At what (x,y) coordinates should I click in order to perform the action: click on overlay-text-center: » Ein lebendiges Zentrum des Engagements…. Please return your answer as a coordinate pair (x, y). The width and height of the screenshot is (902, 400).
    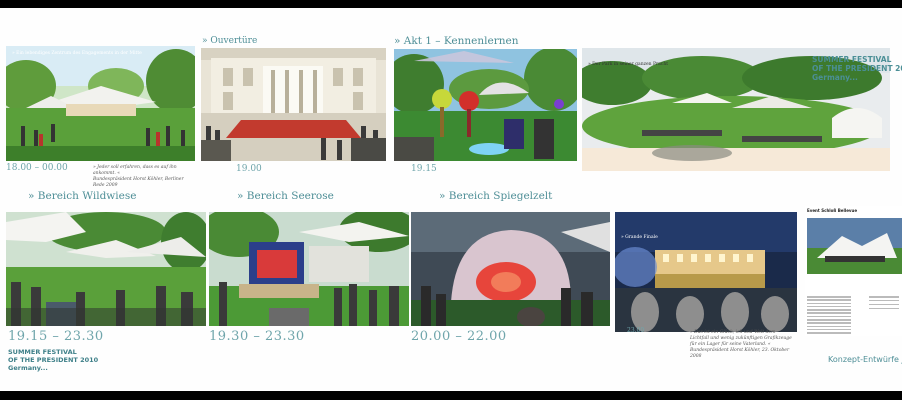
    Looking at the image, I should click on (77, 53).